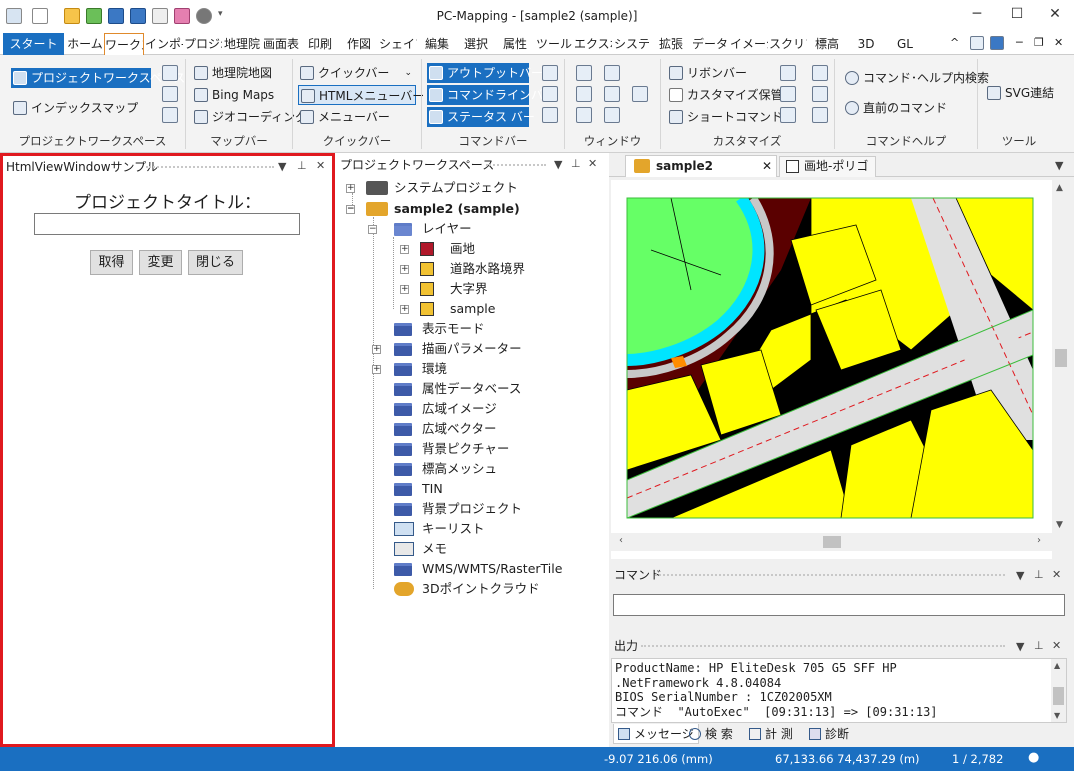  What do you see at coordinates (432, 188) in the screenshot?
I see `tree-node-system-project: + システムプロジェクト` at bounding box center [432, 188].